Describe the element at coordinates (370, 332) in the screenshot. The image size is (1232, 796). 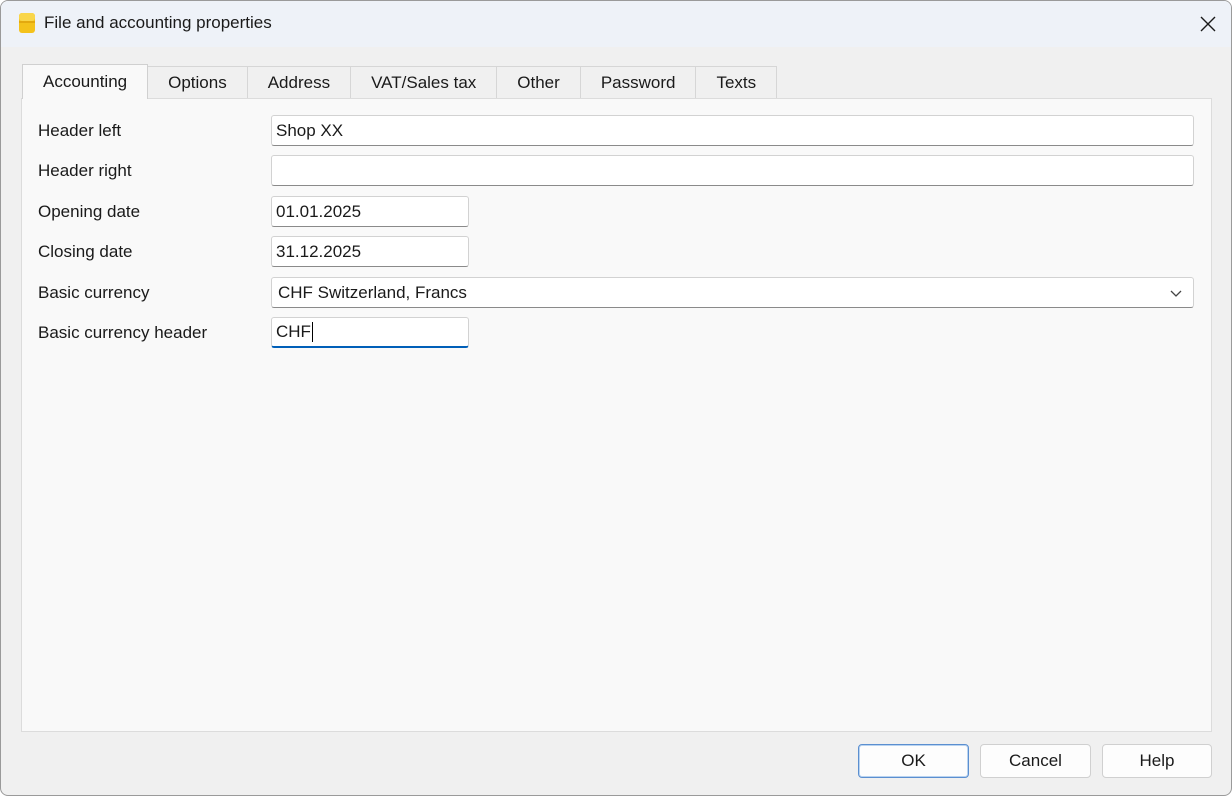
I see `basic-currency-header-input: CHF` at that location.